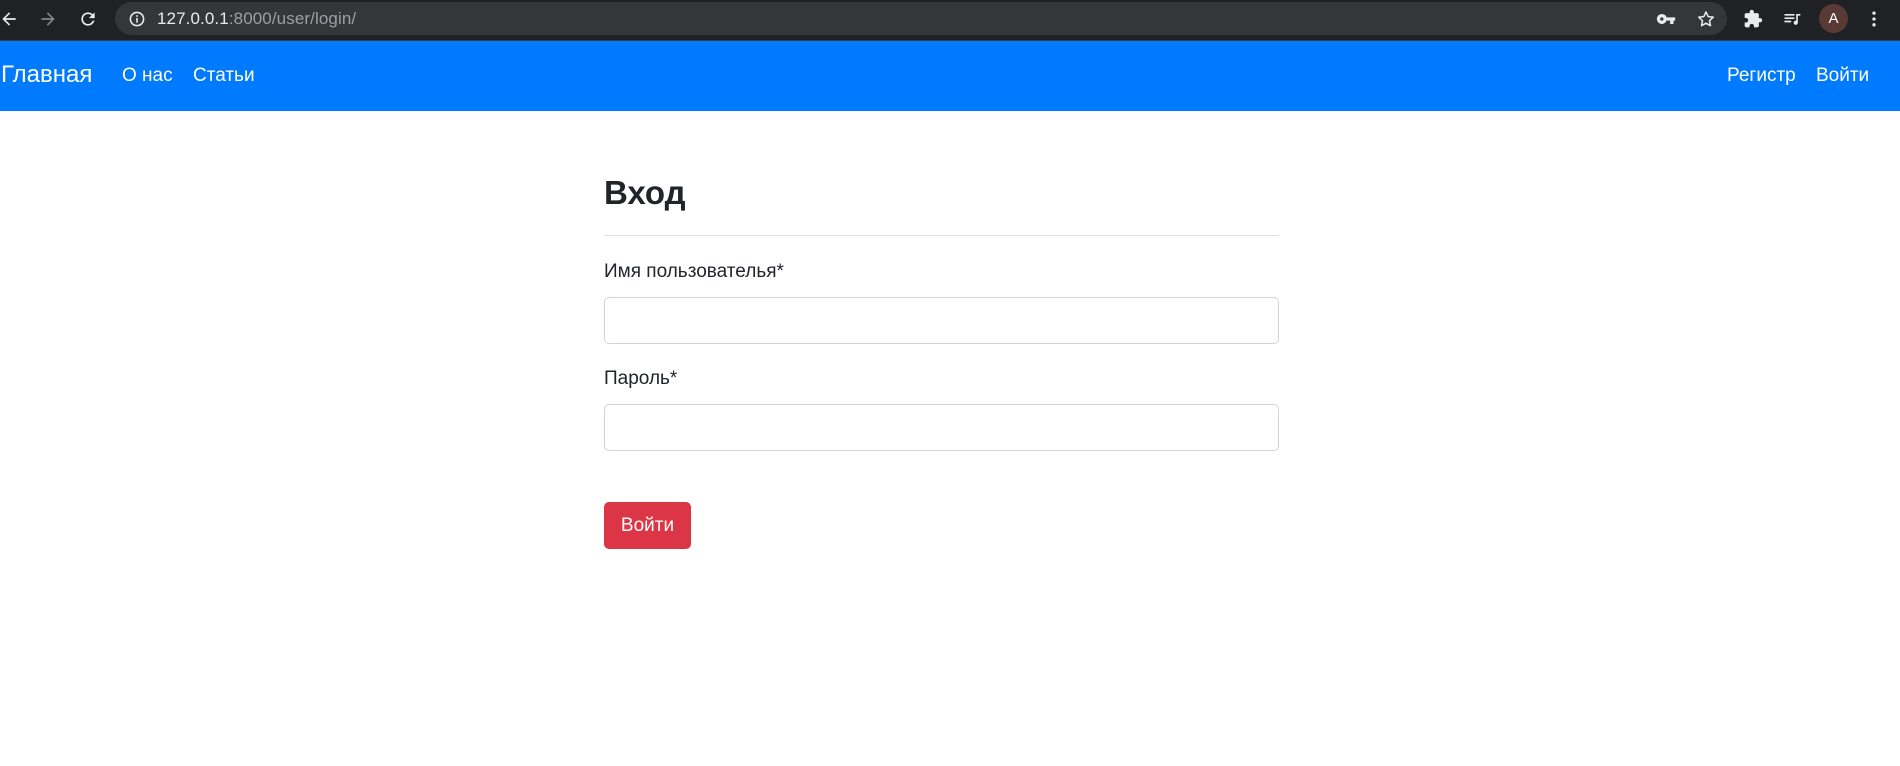 The height and width of the screenshot is (766, 1900). What do you see at coordinates (1874, 19) in the screenshot?
I see `kebab-menu-icon` at bounding box center [1874, 19].